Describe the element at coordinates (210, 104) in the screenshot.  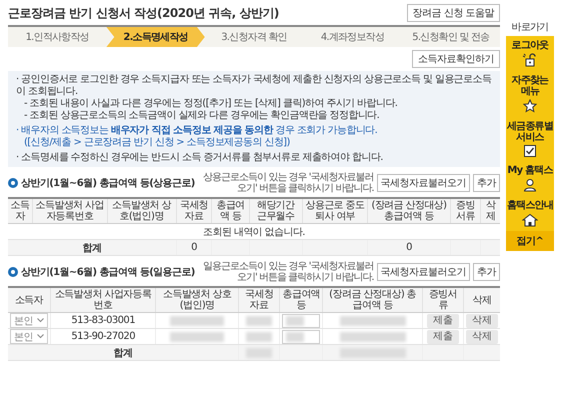
I see `notice-text: - 조회된 내용이 사실과 다른 경우에는 정정([추가] 또는 [삭제] 클릭)하여 주시기 바랍니다.` at that location.